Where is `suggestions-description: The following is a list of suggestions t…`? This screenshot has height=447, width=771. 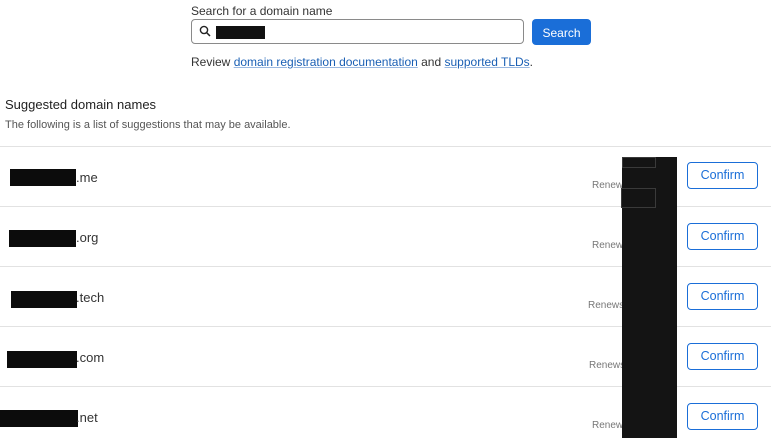
suggestions-description: The following is a list of suggestions t… is located at coordinates (148, 125).